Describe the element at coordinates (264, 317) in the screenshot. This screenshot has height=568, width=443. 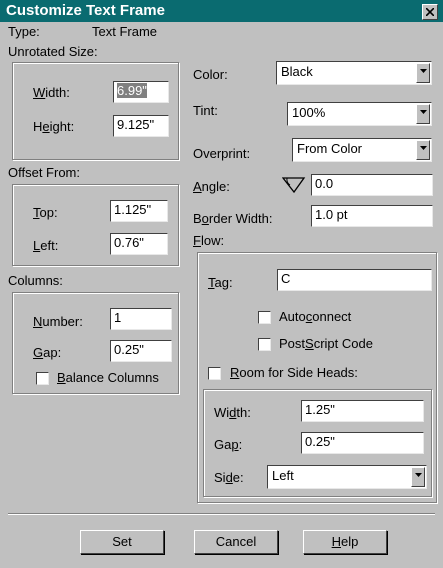
I see `autoconnect-checkbox` at that location.